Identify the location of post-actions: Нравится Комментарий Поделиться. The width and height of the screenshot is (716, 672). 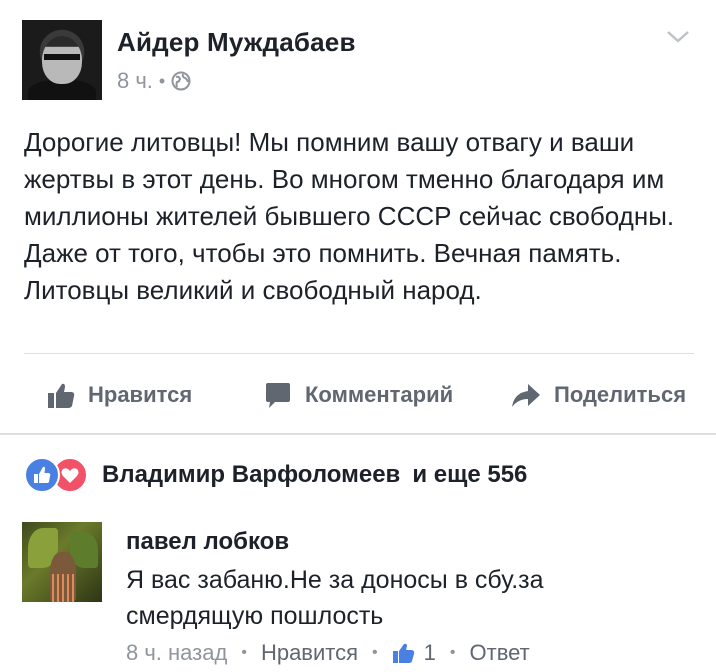
(358, 395).